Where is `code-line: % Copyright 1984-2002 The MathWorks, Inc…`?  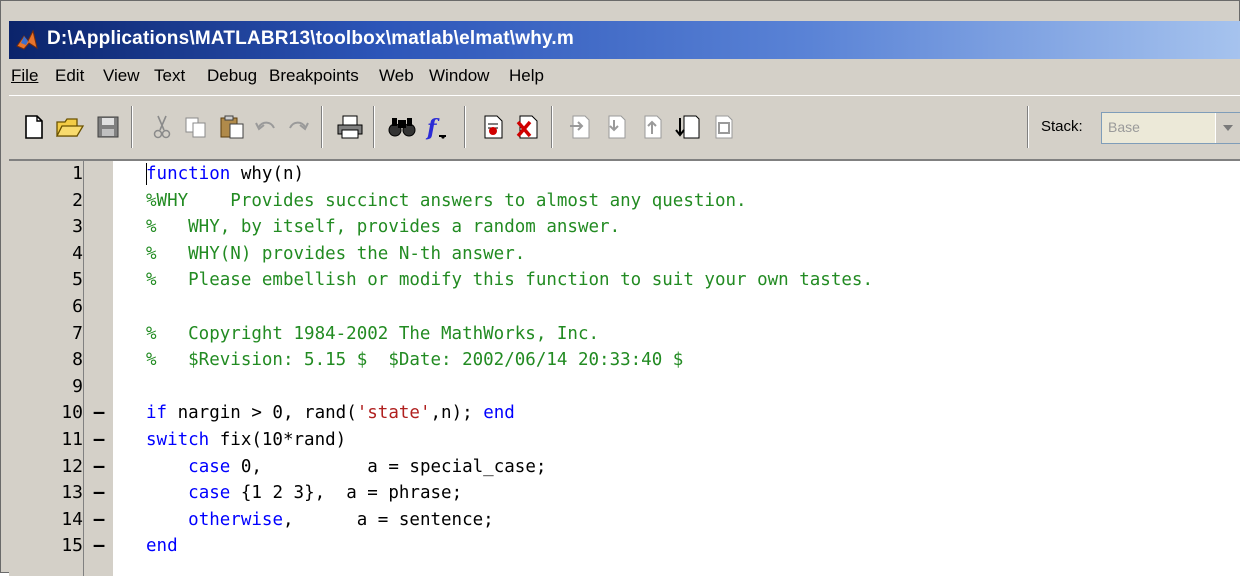 code-line: % Copyright 1984-2002 The MathWorks, Inc… is located at coordinates (372, 334).